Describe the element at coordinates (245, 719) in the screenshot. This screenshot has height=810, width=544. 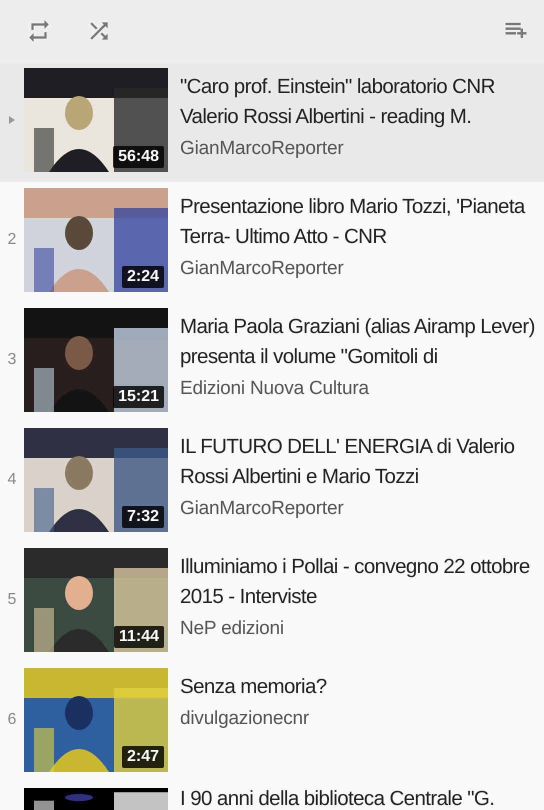
I see `channel-name: divulgazionecnr` at that location.